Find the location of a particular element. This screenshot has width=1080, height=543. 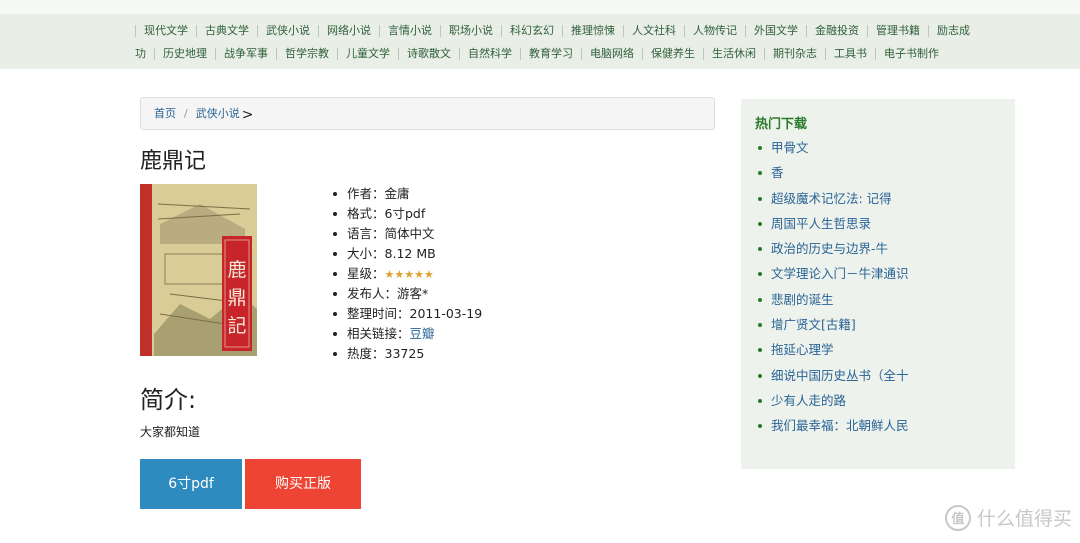

nav-item-natural-science: 自然科学 is located at coordinates (489, 54).